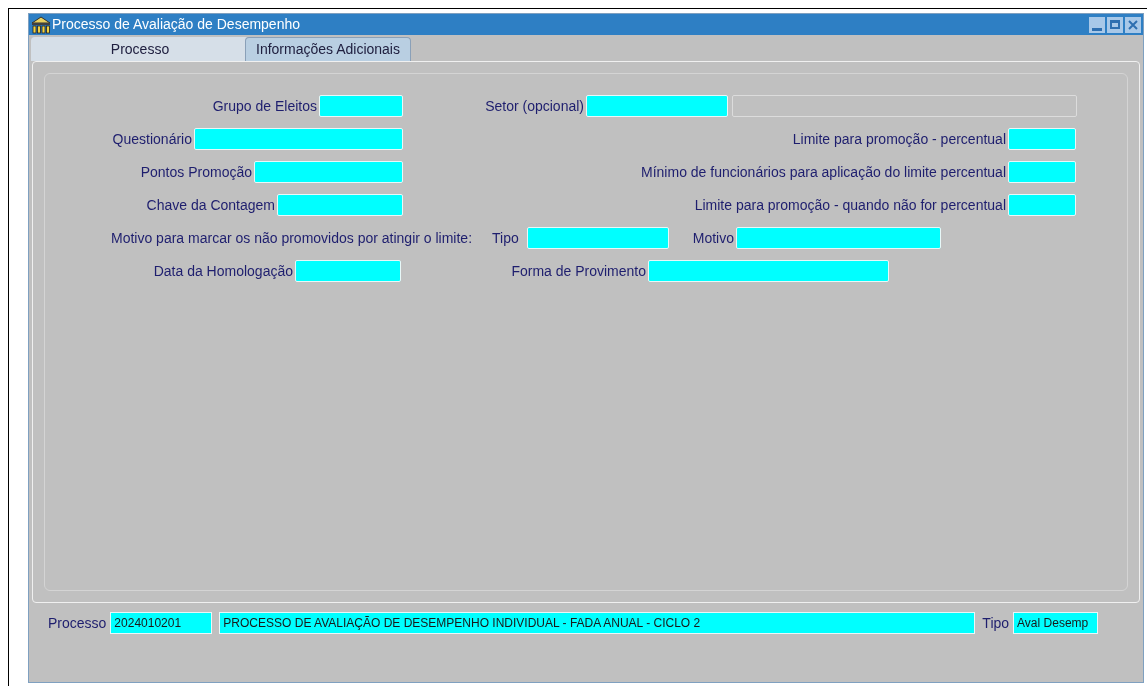 This screenshot has height=686, width=1147. Describe the element at coordinates (77, 623) in the screenshot. I see `field-label: Processo` at that location.